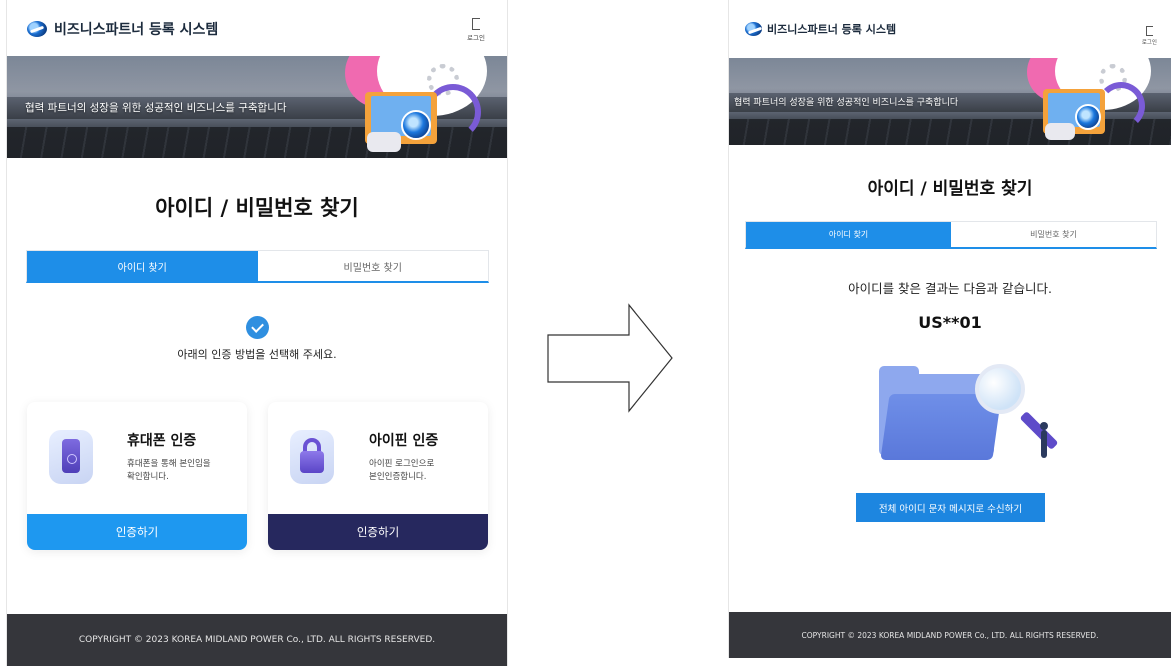 This screenshot has height=666, width=1171. What do you see at coordinates (610, 358) in the screenshot?
I see `right-arrow-icon` at bounding box center [610, 358].